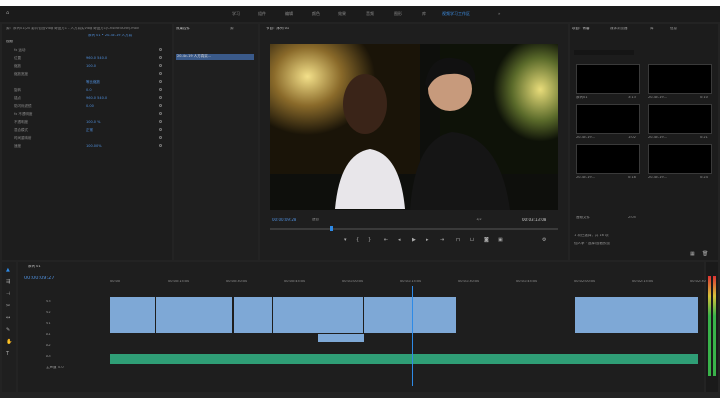 Image resolution: width=720 pixels, height=404 pixels. Describe the element at coordinates (414, 240) in the screenshot. I see `play-icon: ▶` at that location.